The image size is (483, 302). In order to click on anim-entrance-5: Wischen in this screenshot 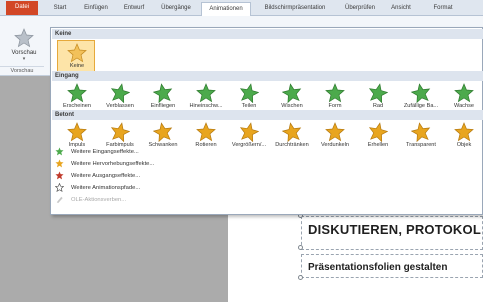, I will do `click(292, 99)`.